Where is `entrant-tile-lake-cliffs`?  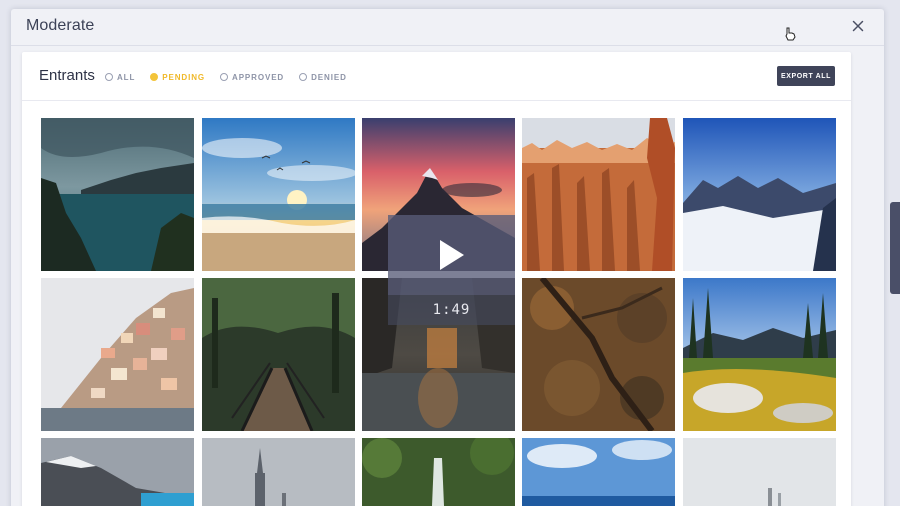
entrant-tile-lake-cliffs is located at coordinates (117, 194).